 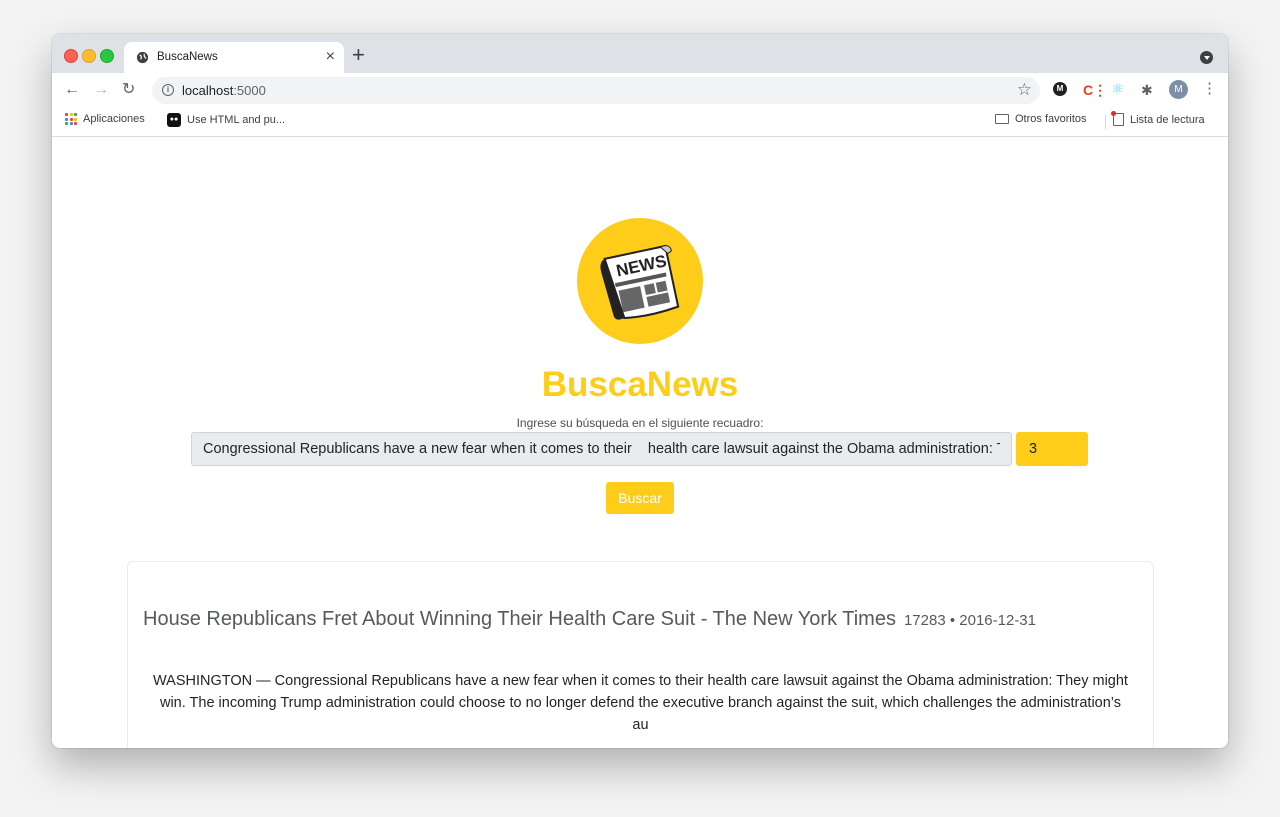 I want to click on address-bar: i localhost:5000 ☆, so click(x=596, y=90).